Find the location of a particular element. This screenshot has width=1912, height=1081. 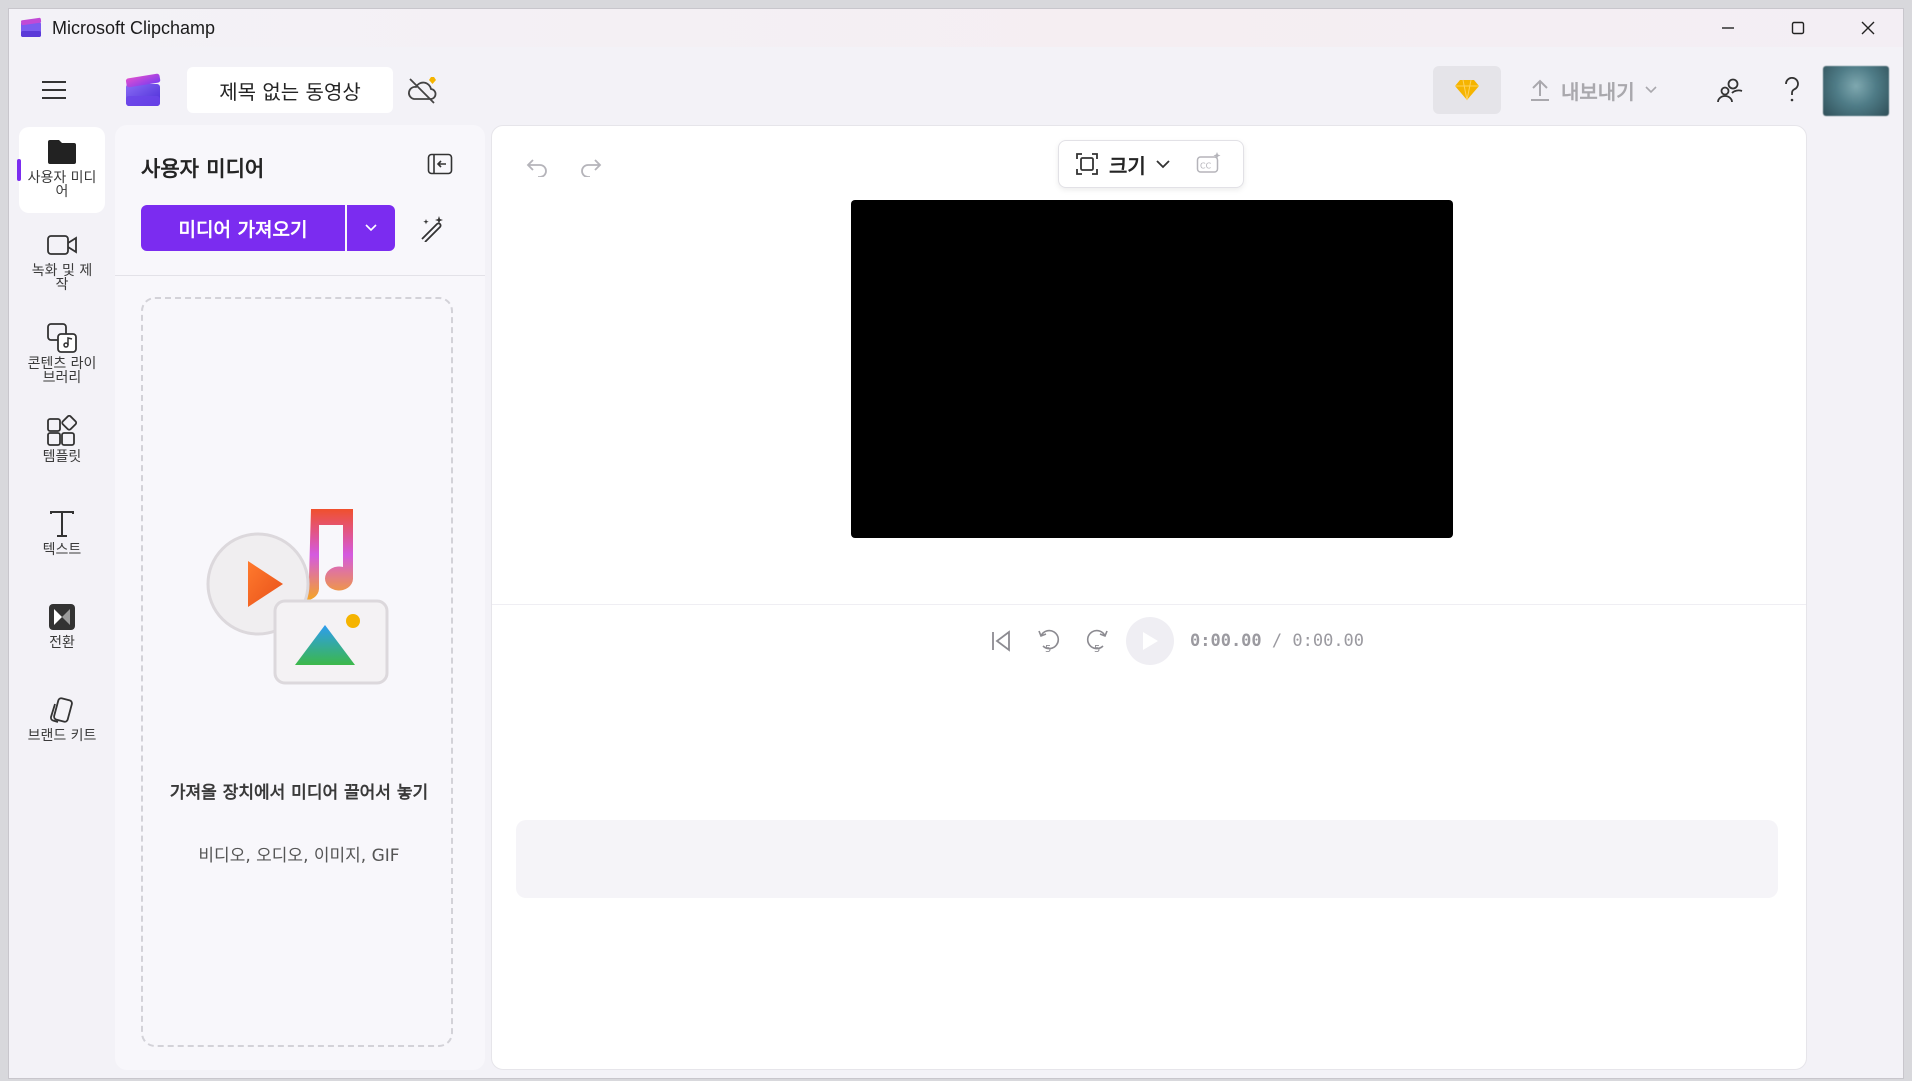

timeline-track is located at coordinates (1147, 859).